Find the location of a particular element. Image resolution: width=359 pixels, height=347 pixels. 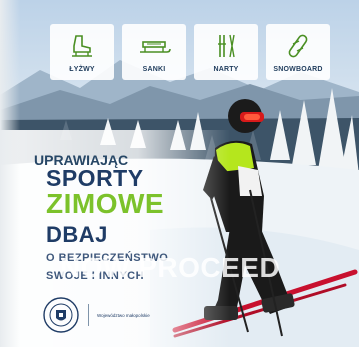

snowboard-icon is located at coordinates (298, 46).